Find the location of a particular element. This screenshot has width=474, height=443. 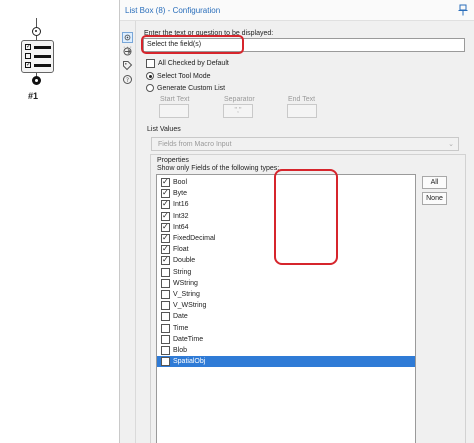

prompt-highlight-annotation is located at coordinates (192, 44).